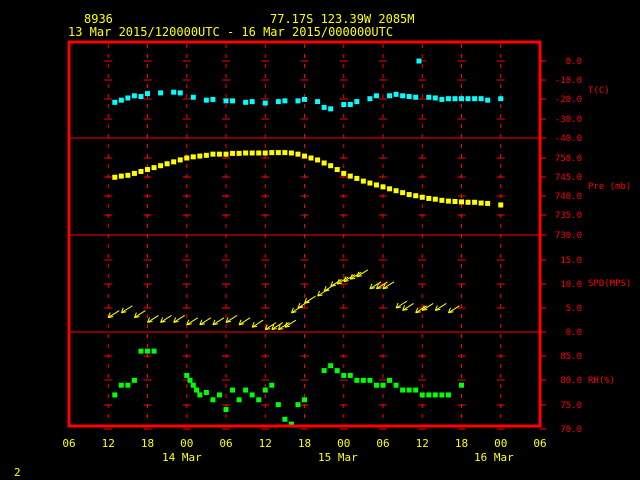 This screenshot has width=640, height=480. I want to click on y-tick-label: 745.0, so click(568, 178).